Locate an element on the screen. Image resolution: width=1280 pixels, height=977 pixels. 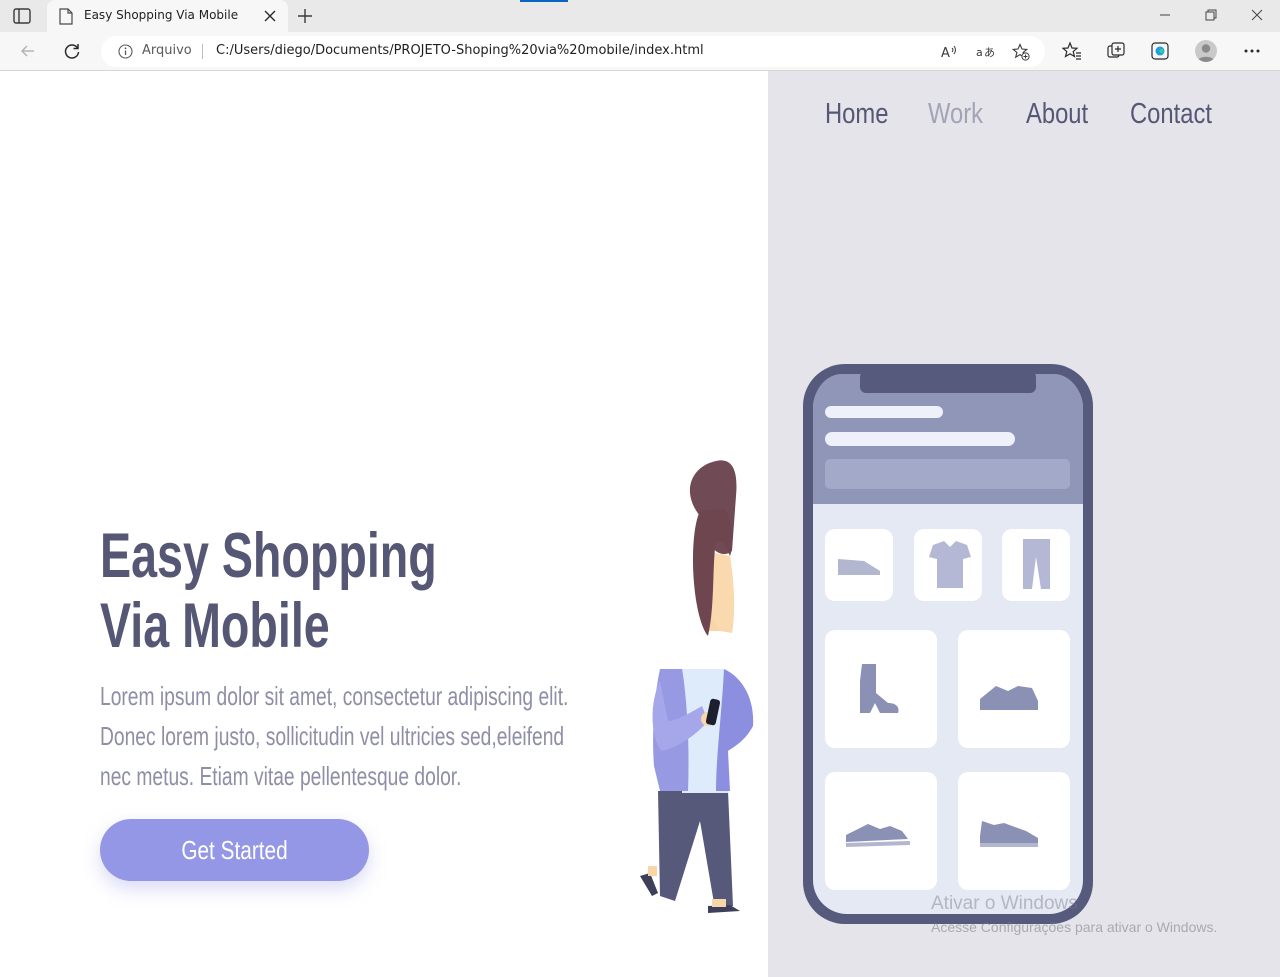
profile-icon is located at coordinates (1206, 53).